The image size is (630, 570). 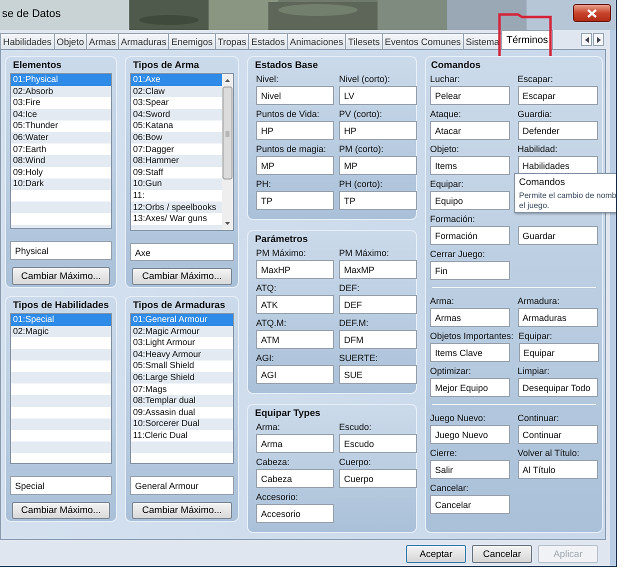 What do you see at coordinates (470, 130) in the screenshot?
I see `text-field: Atacar` at bounding box center [470, 130].